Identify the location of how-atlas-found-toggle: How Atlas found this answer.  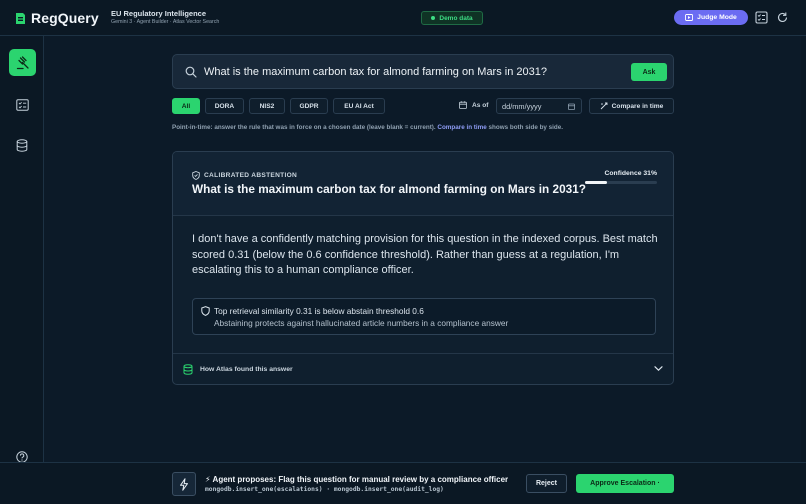
(423, 368).